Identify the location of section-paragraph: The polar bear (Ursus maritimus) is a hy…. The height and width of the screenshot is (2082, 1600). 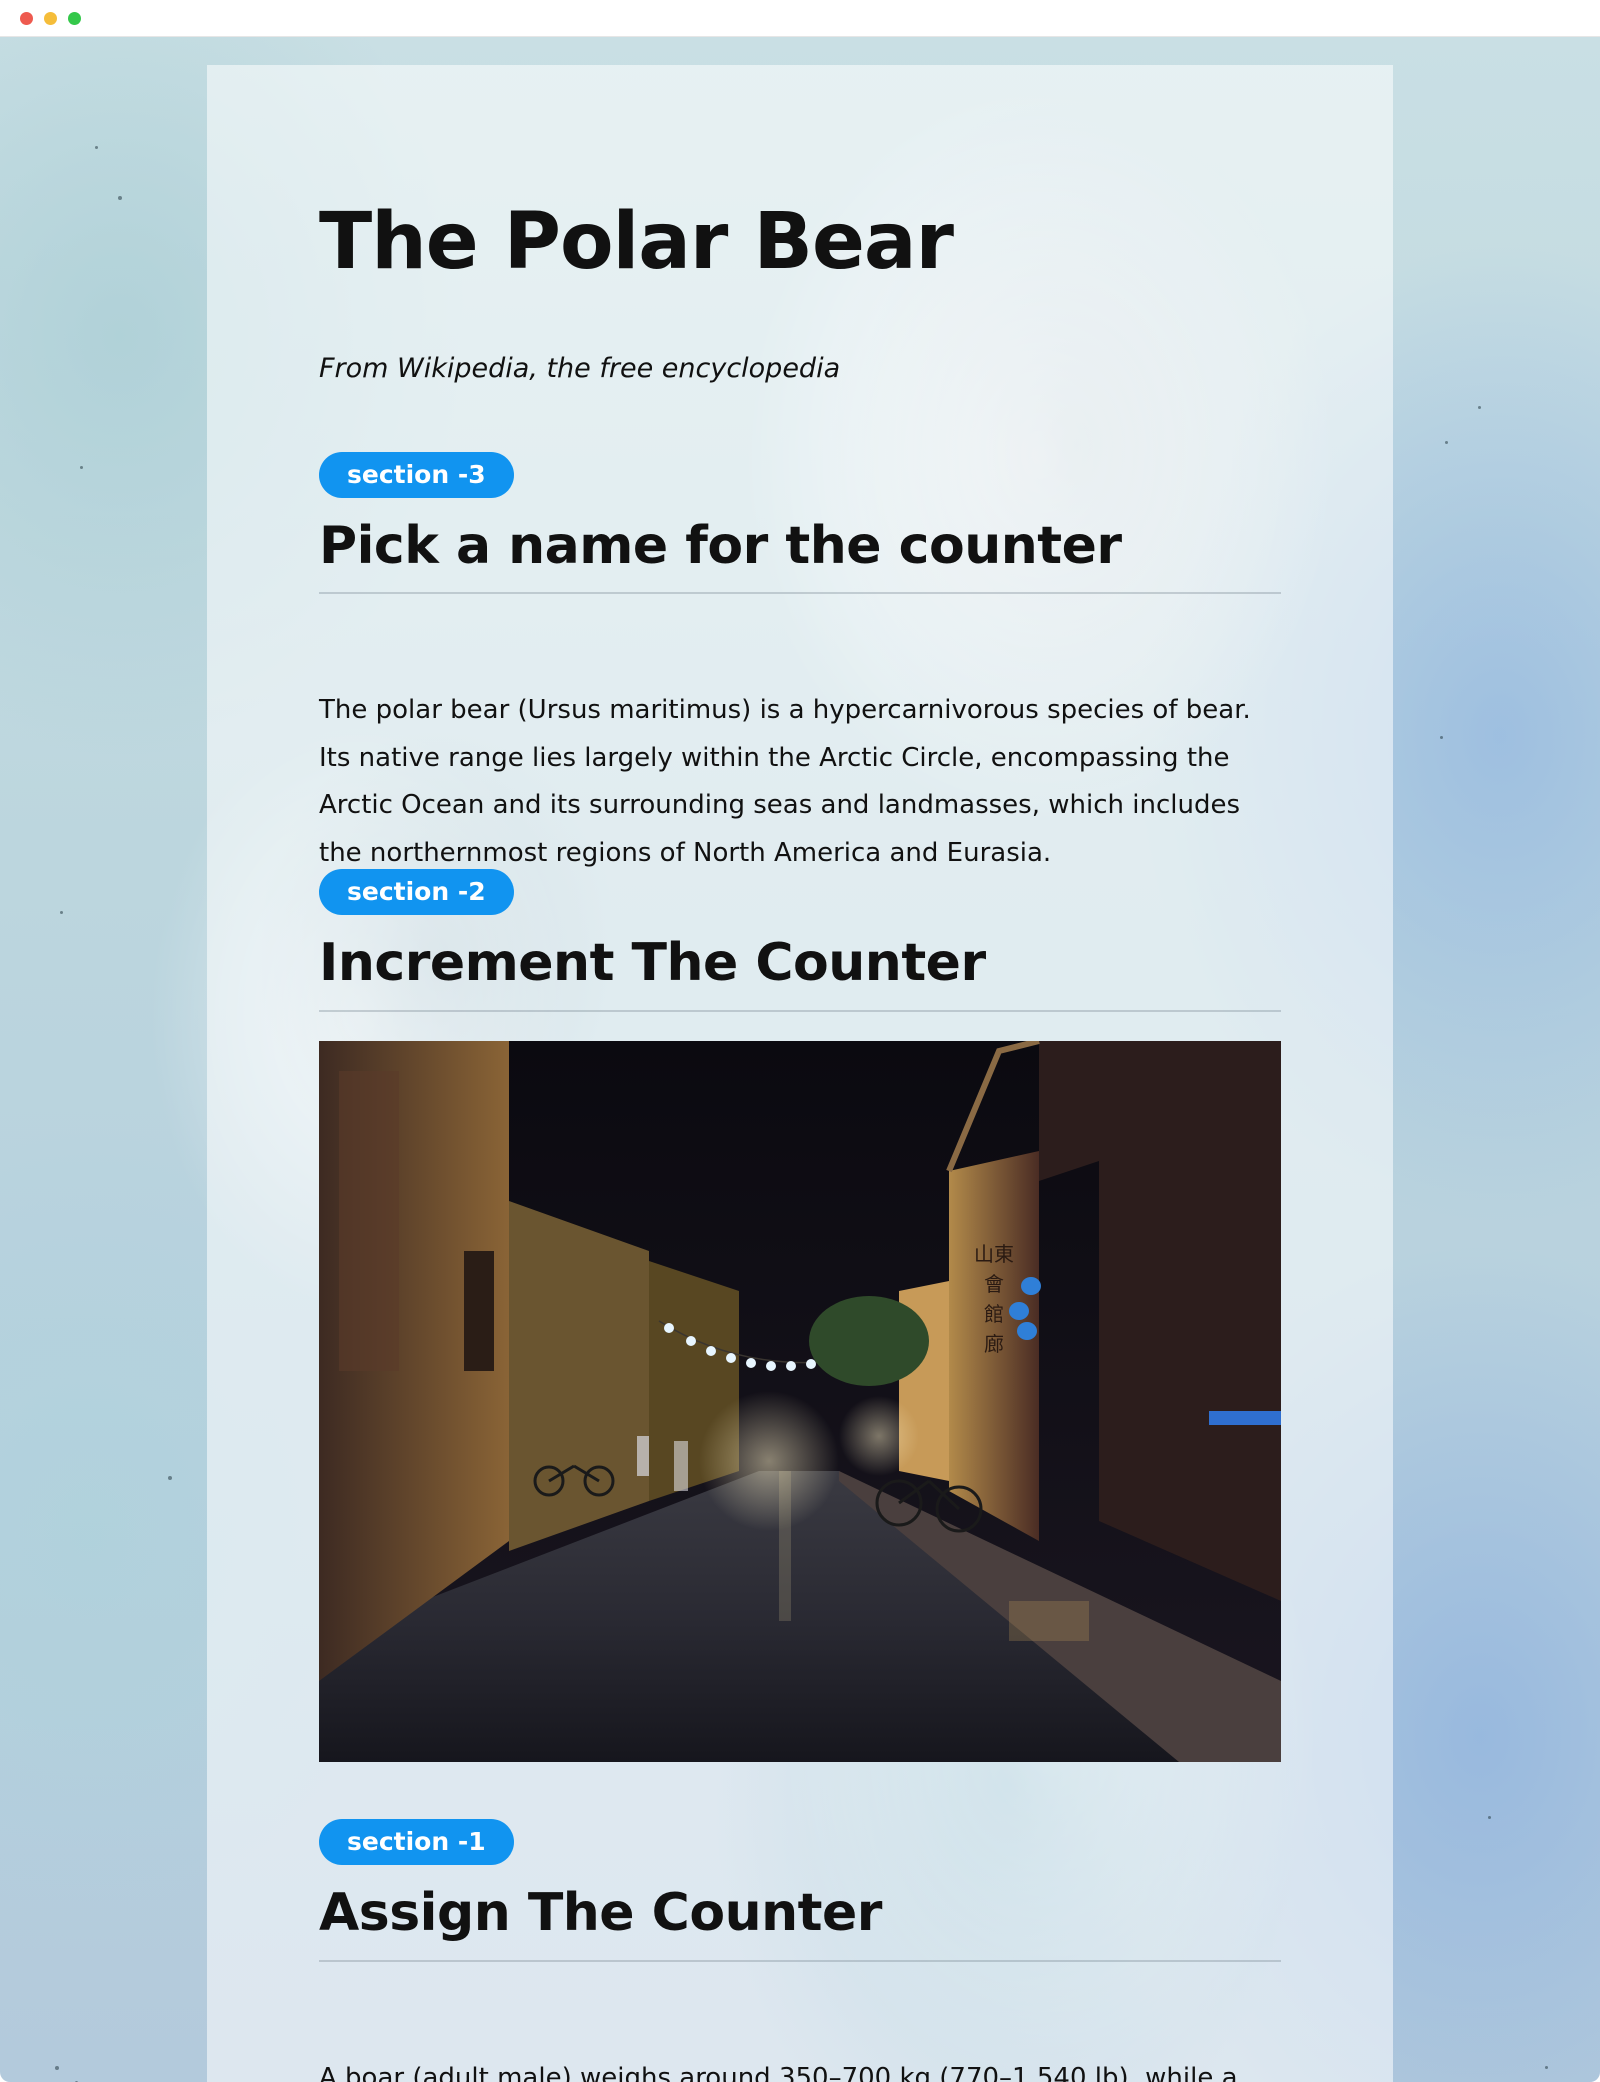
(785, 781).